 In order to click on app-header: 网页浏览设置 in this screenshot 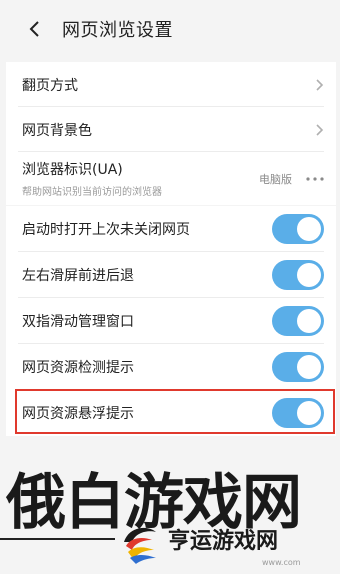, I will do `click(170, 29)`.